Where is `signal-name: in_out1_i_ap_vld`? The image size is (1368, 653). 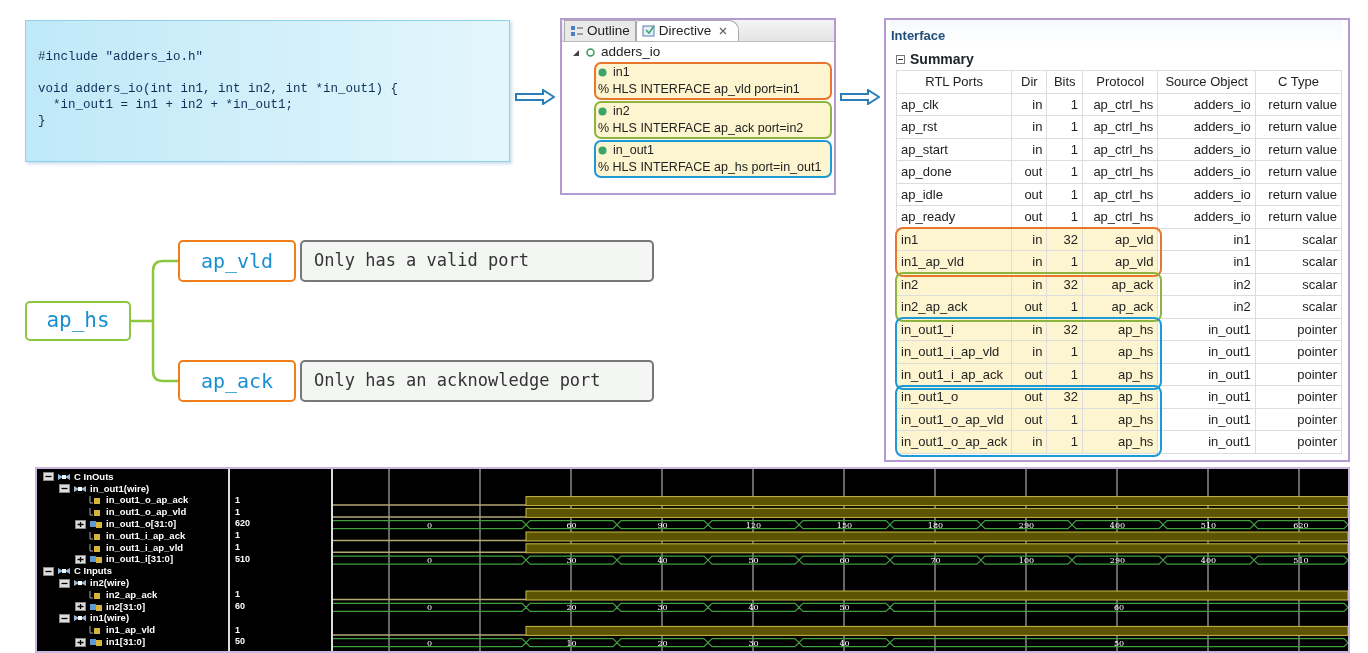 signal-name: in_out1_i_ap_vld is located at coordinates (145, 547).